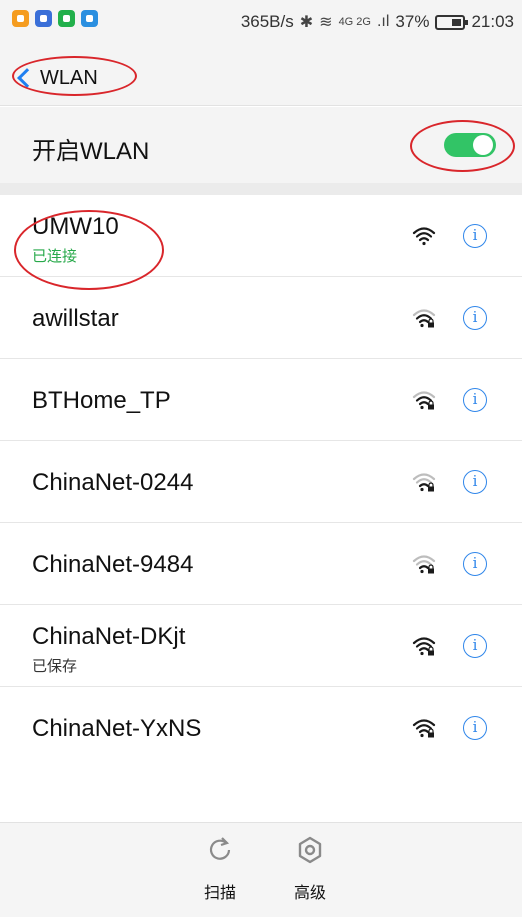 The width and height of the screenshot is (522, 917). What do you see at coordinates (117, 728) in the screenshot?
I see `network-ssid: ChinaNet-YxNS` at bounding box center [117, 728].